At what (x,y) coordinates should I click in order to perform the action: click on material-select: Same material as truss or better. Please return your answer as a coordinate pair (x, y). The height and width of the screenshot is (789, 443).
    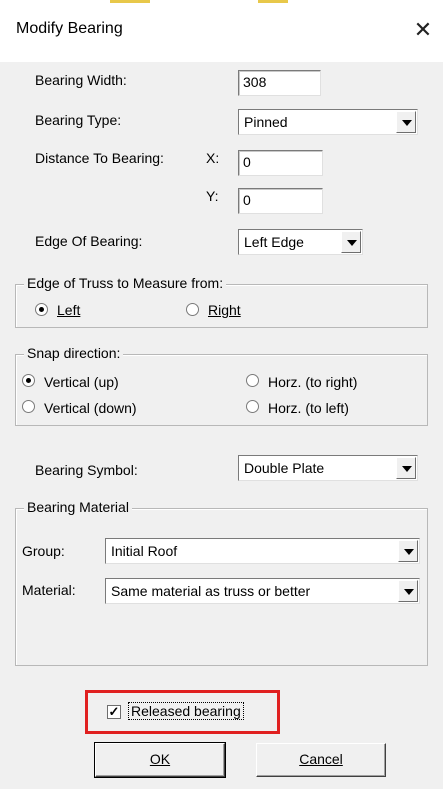
    Looking at the image, I should click on (262, 591).